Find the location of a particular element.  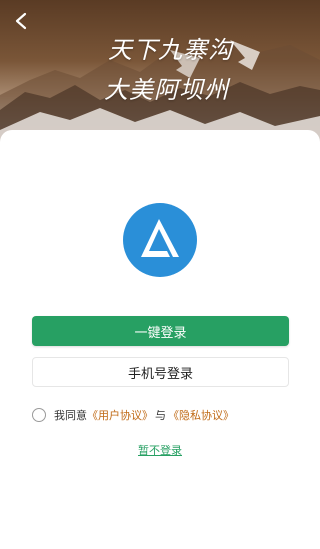

one-click-login-button: 一键登录 is located at coordinates (160, 331).